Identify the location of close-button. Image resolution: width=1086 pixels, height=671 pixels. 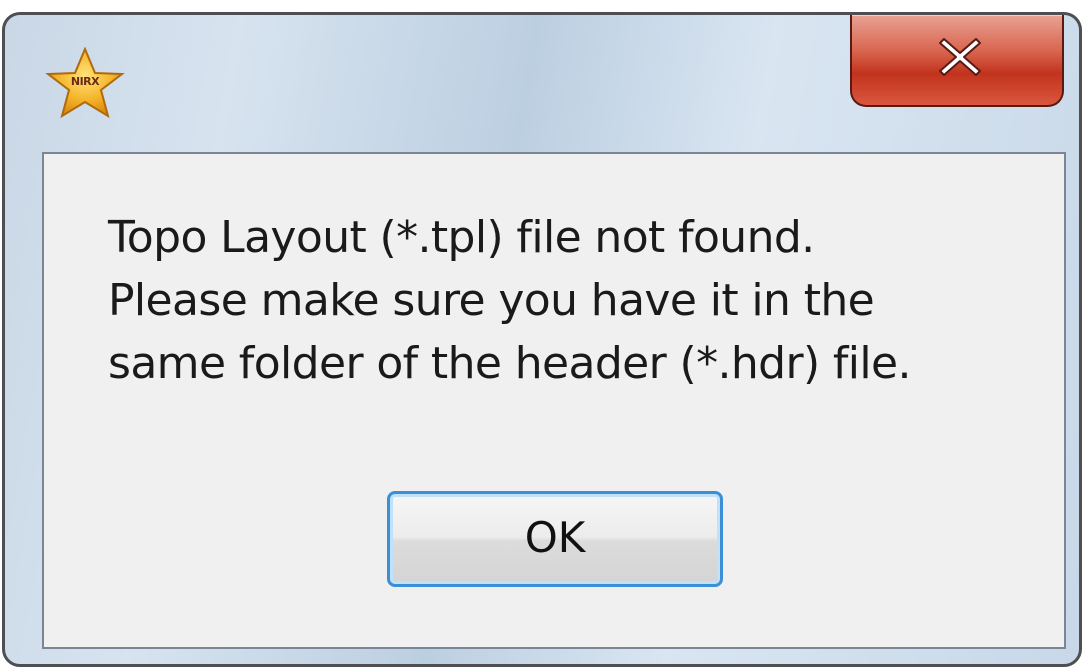
(957, 61).